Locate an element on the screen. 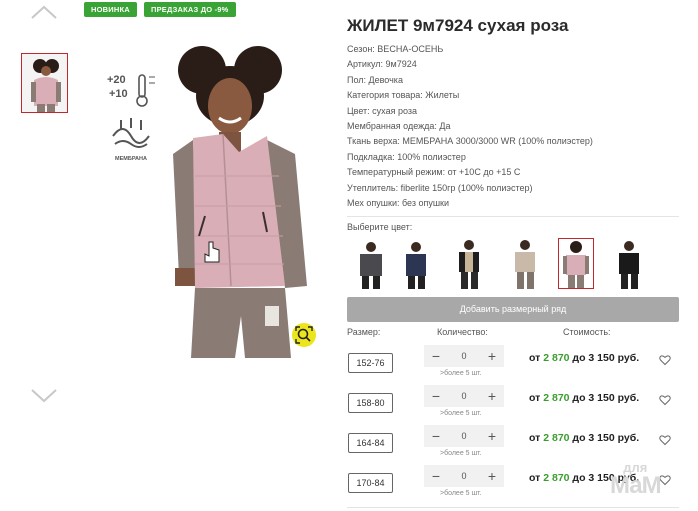  temp-high-label: +20 is located at coordinates (116, 80).